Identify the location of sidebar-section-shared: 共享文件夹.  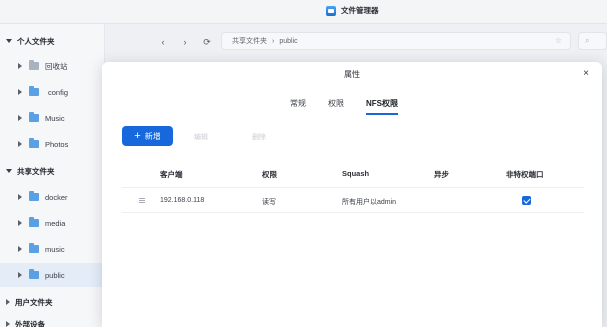
(30, 171).